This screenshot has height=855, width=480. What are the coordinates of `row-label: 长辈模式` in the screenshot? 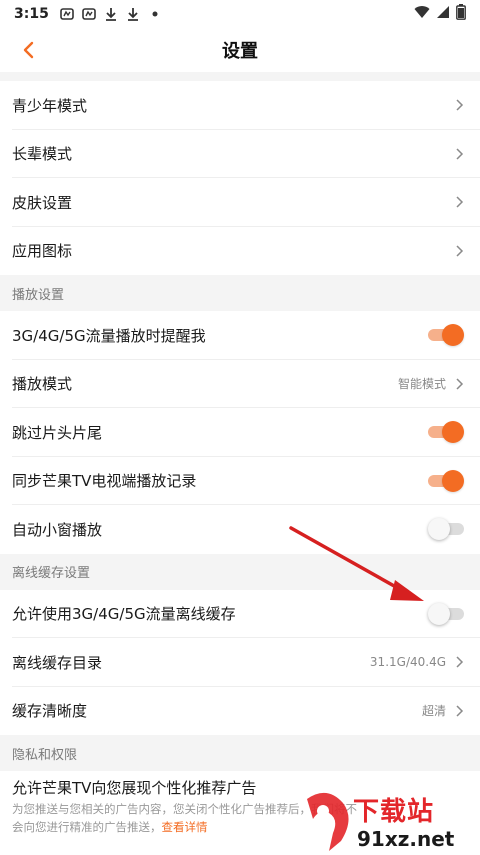 It's located at (42, 154).